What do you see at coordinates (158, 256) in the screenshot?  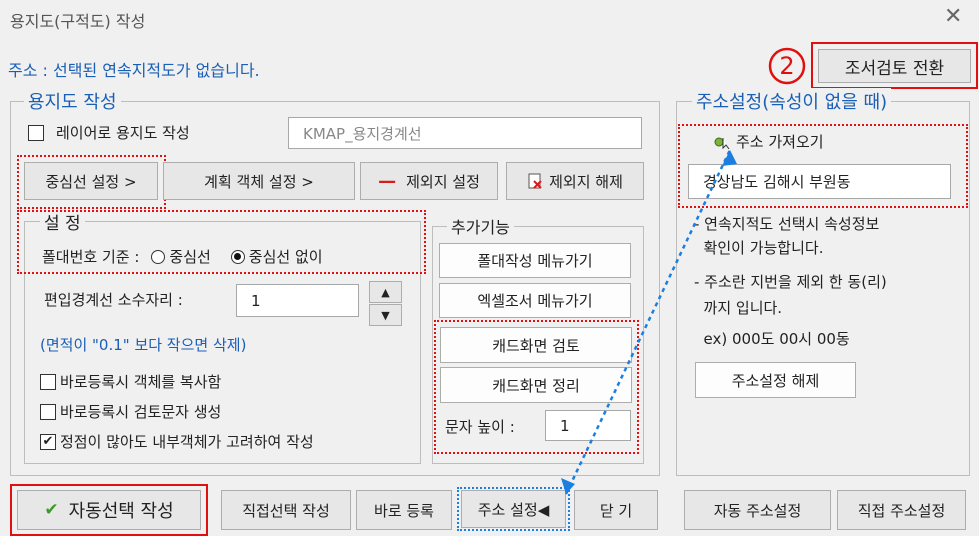 I see `radio-center-line` at bounding box center [158, 256].